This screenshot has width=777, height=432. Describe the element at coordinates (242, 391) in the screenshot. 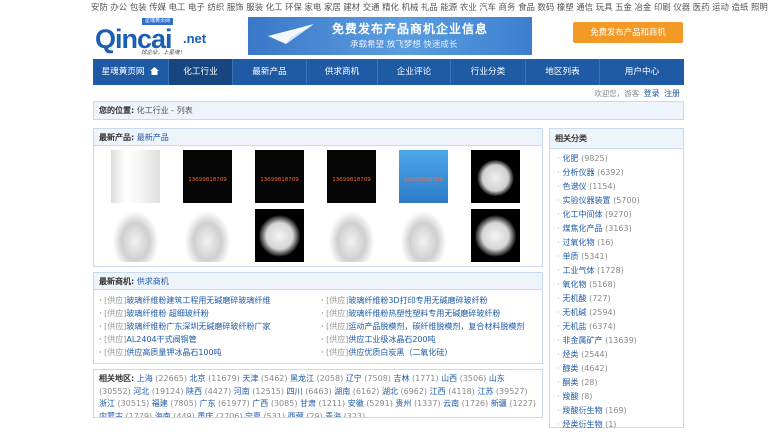

I see `region-link: 河南` at that location.